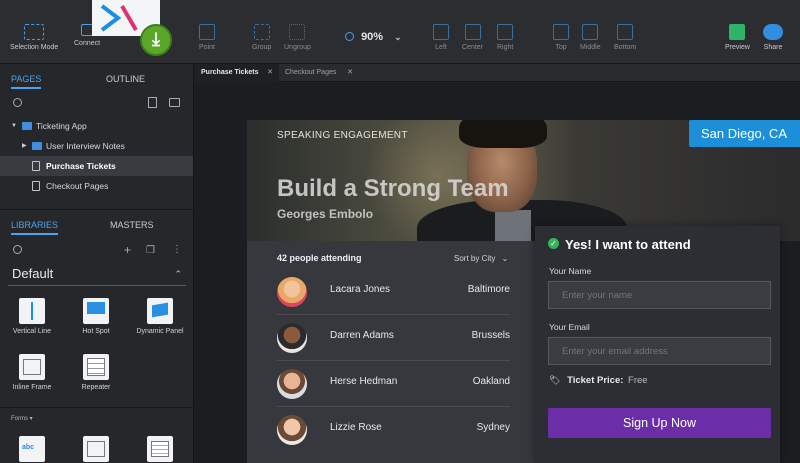 Image resolution: width=800 pixels, height=463 pixels. Describe the element at coordinates (297, 32) in the screenshot. I see `ungroup-icon` at that location.